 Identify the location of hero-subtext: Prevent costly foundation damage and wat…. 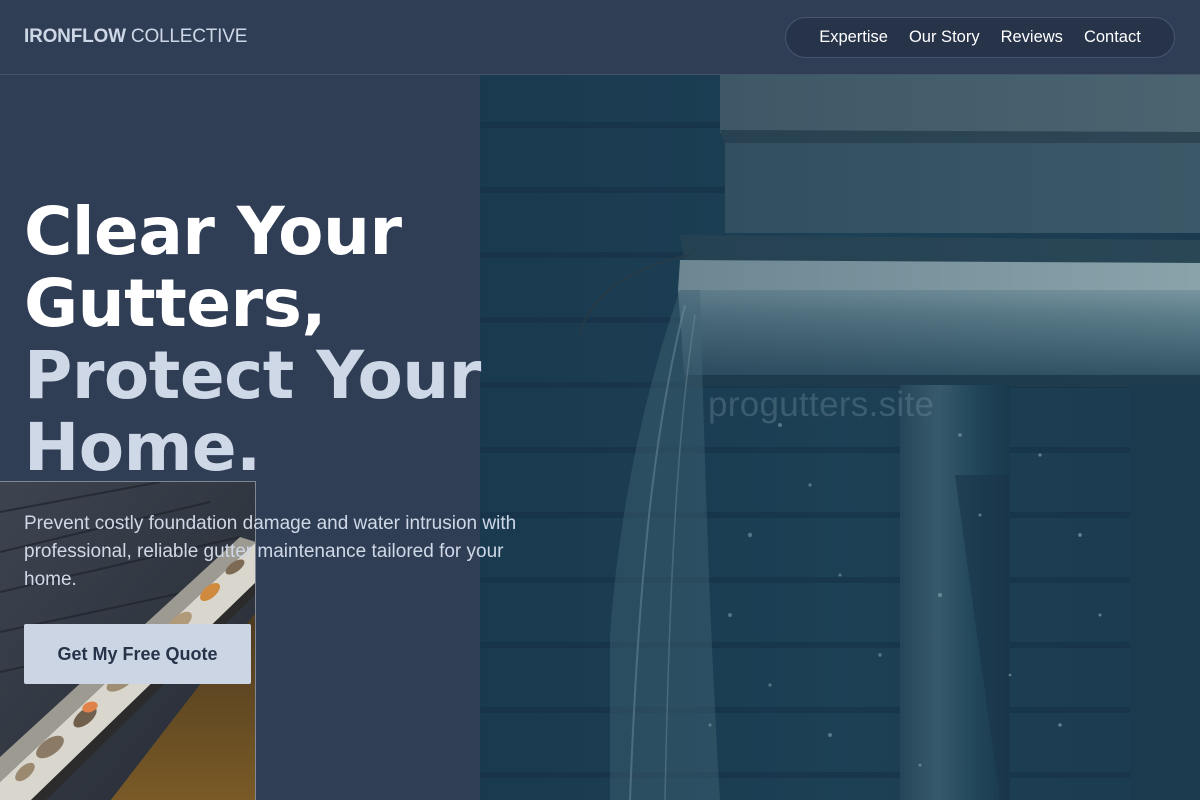
(270, 551).